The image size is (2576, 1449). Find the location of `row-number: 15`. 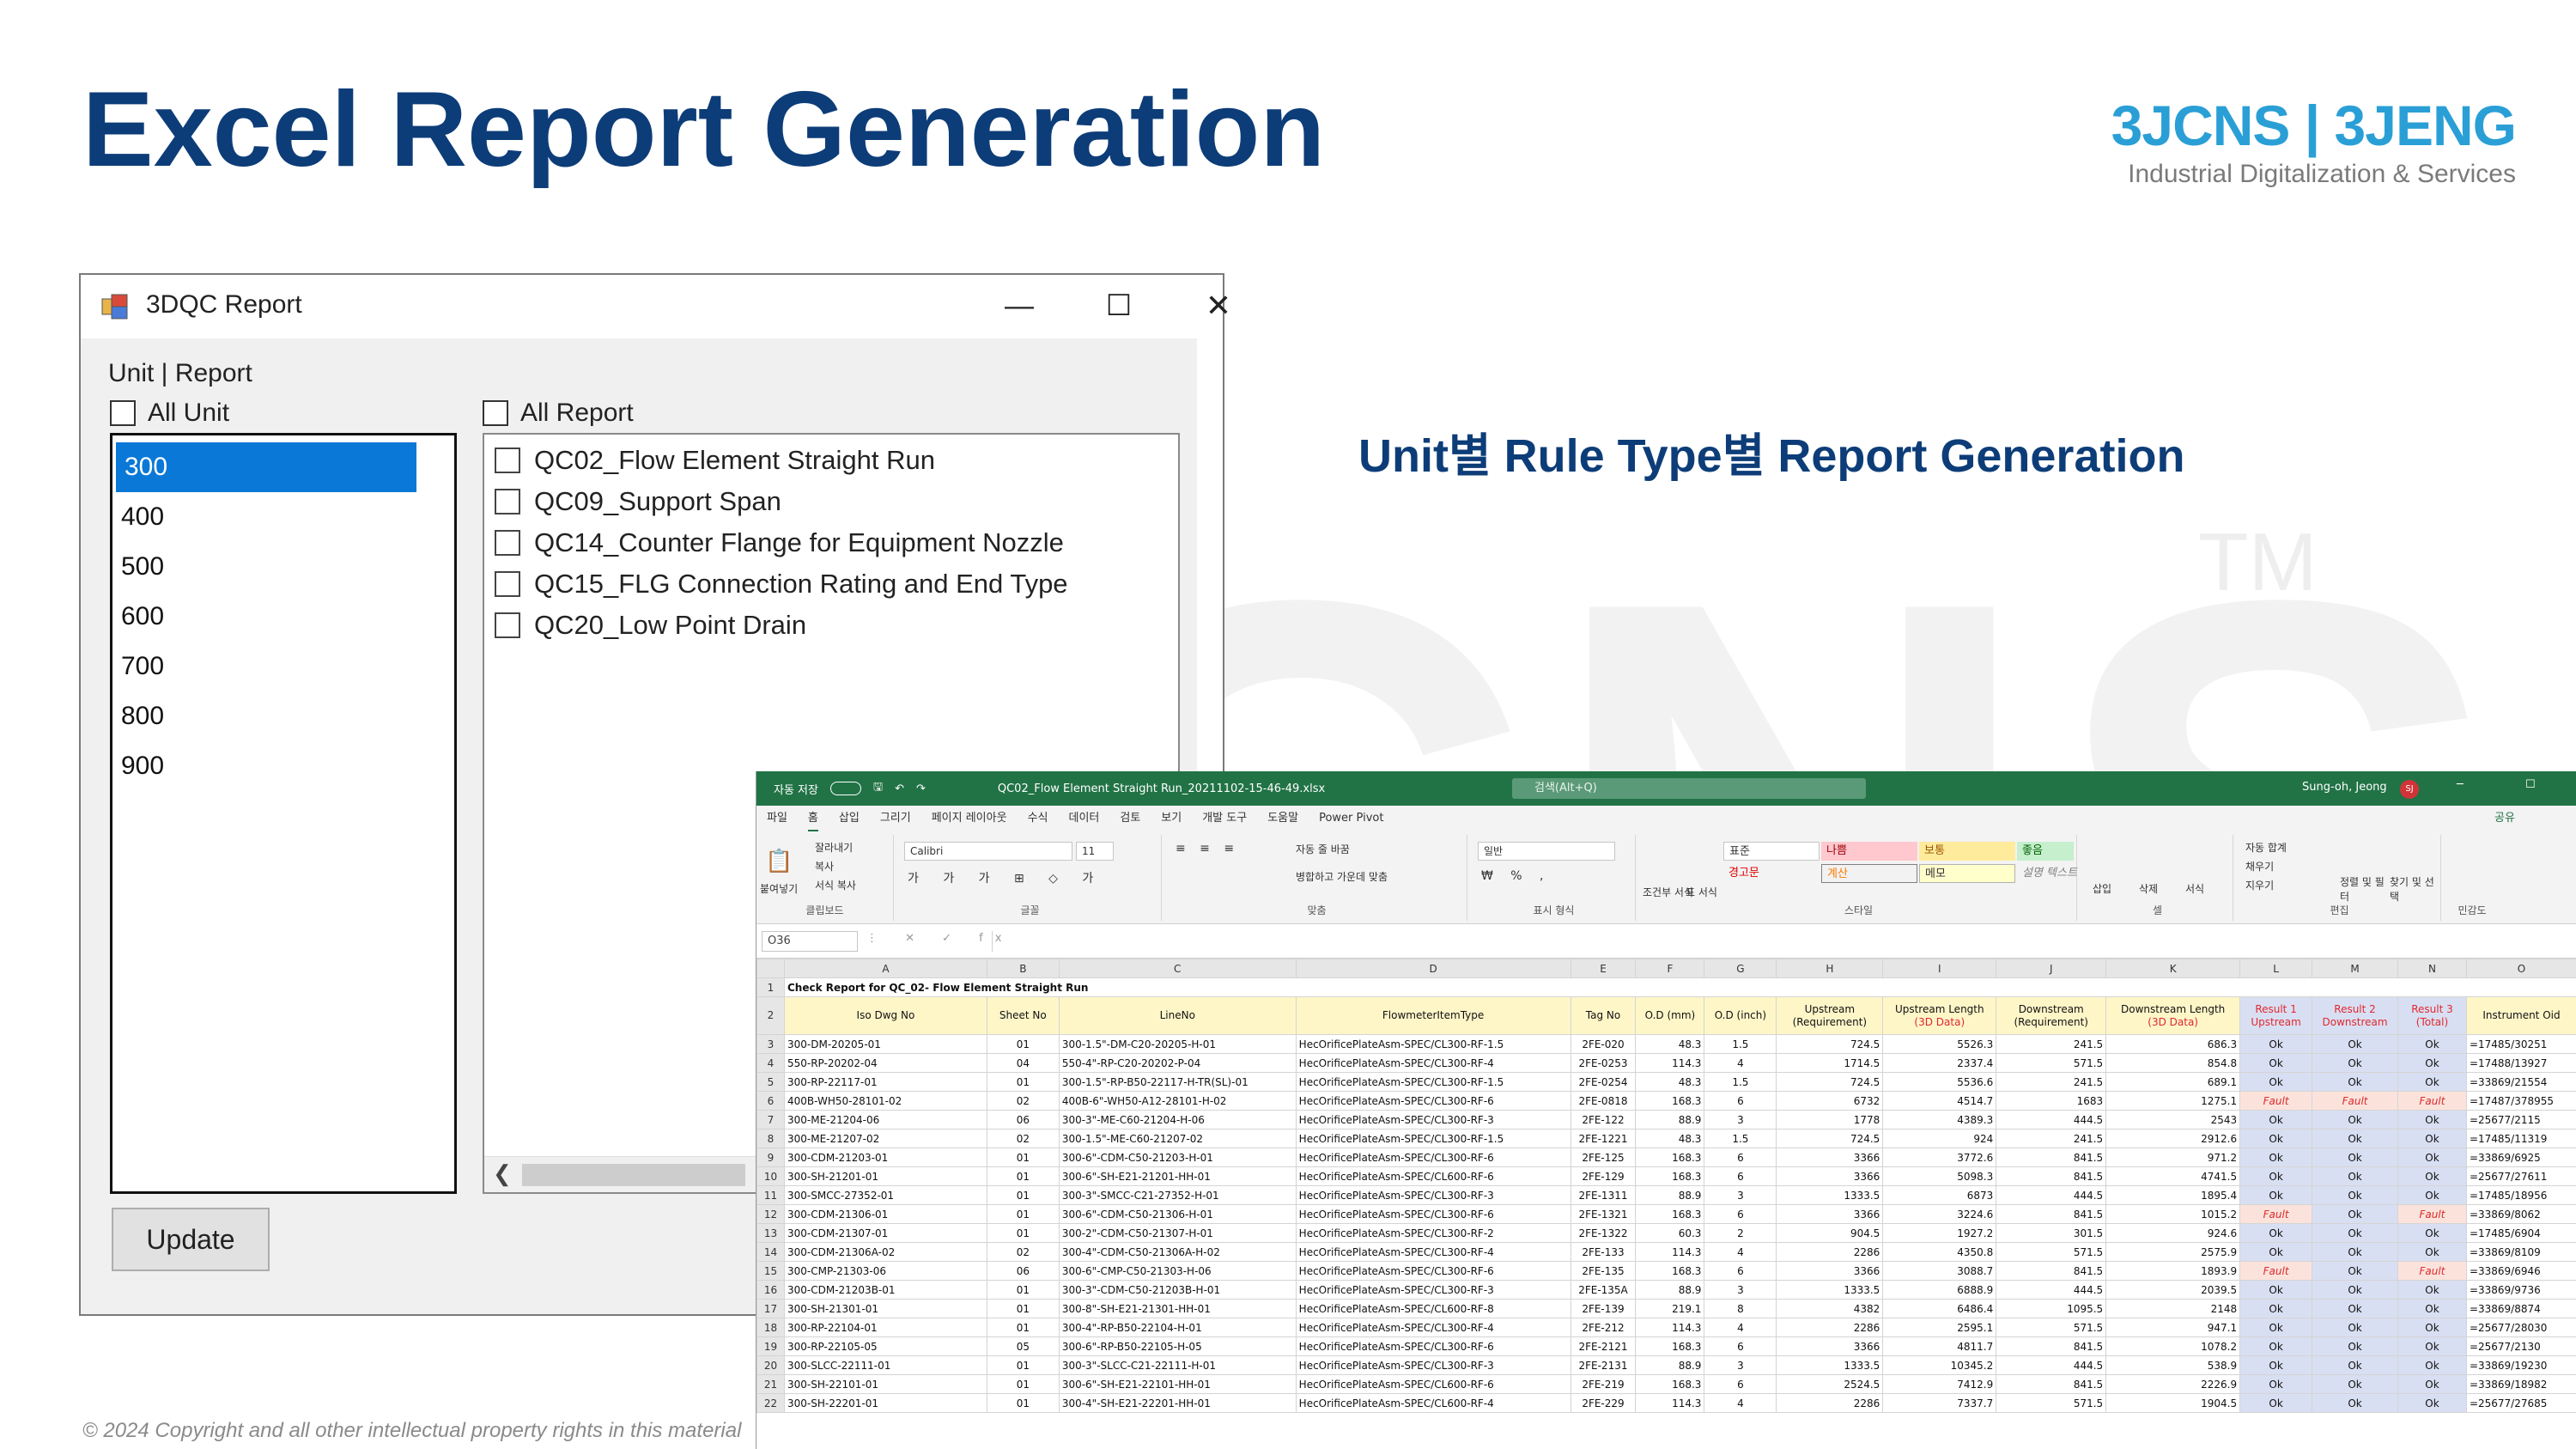

row-number: 15 is located at coordinates (770, 1271).